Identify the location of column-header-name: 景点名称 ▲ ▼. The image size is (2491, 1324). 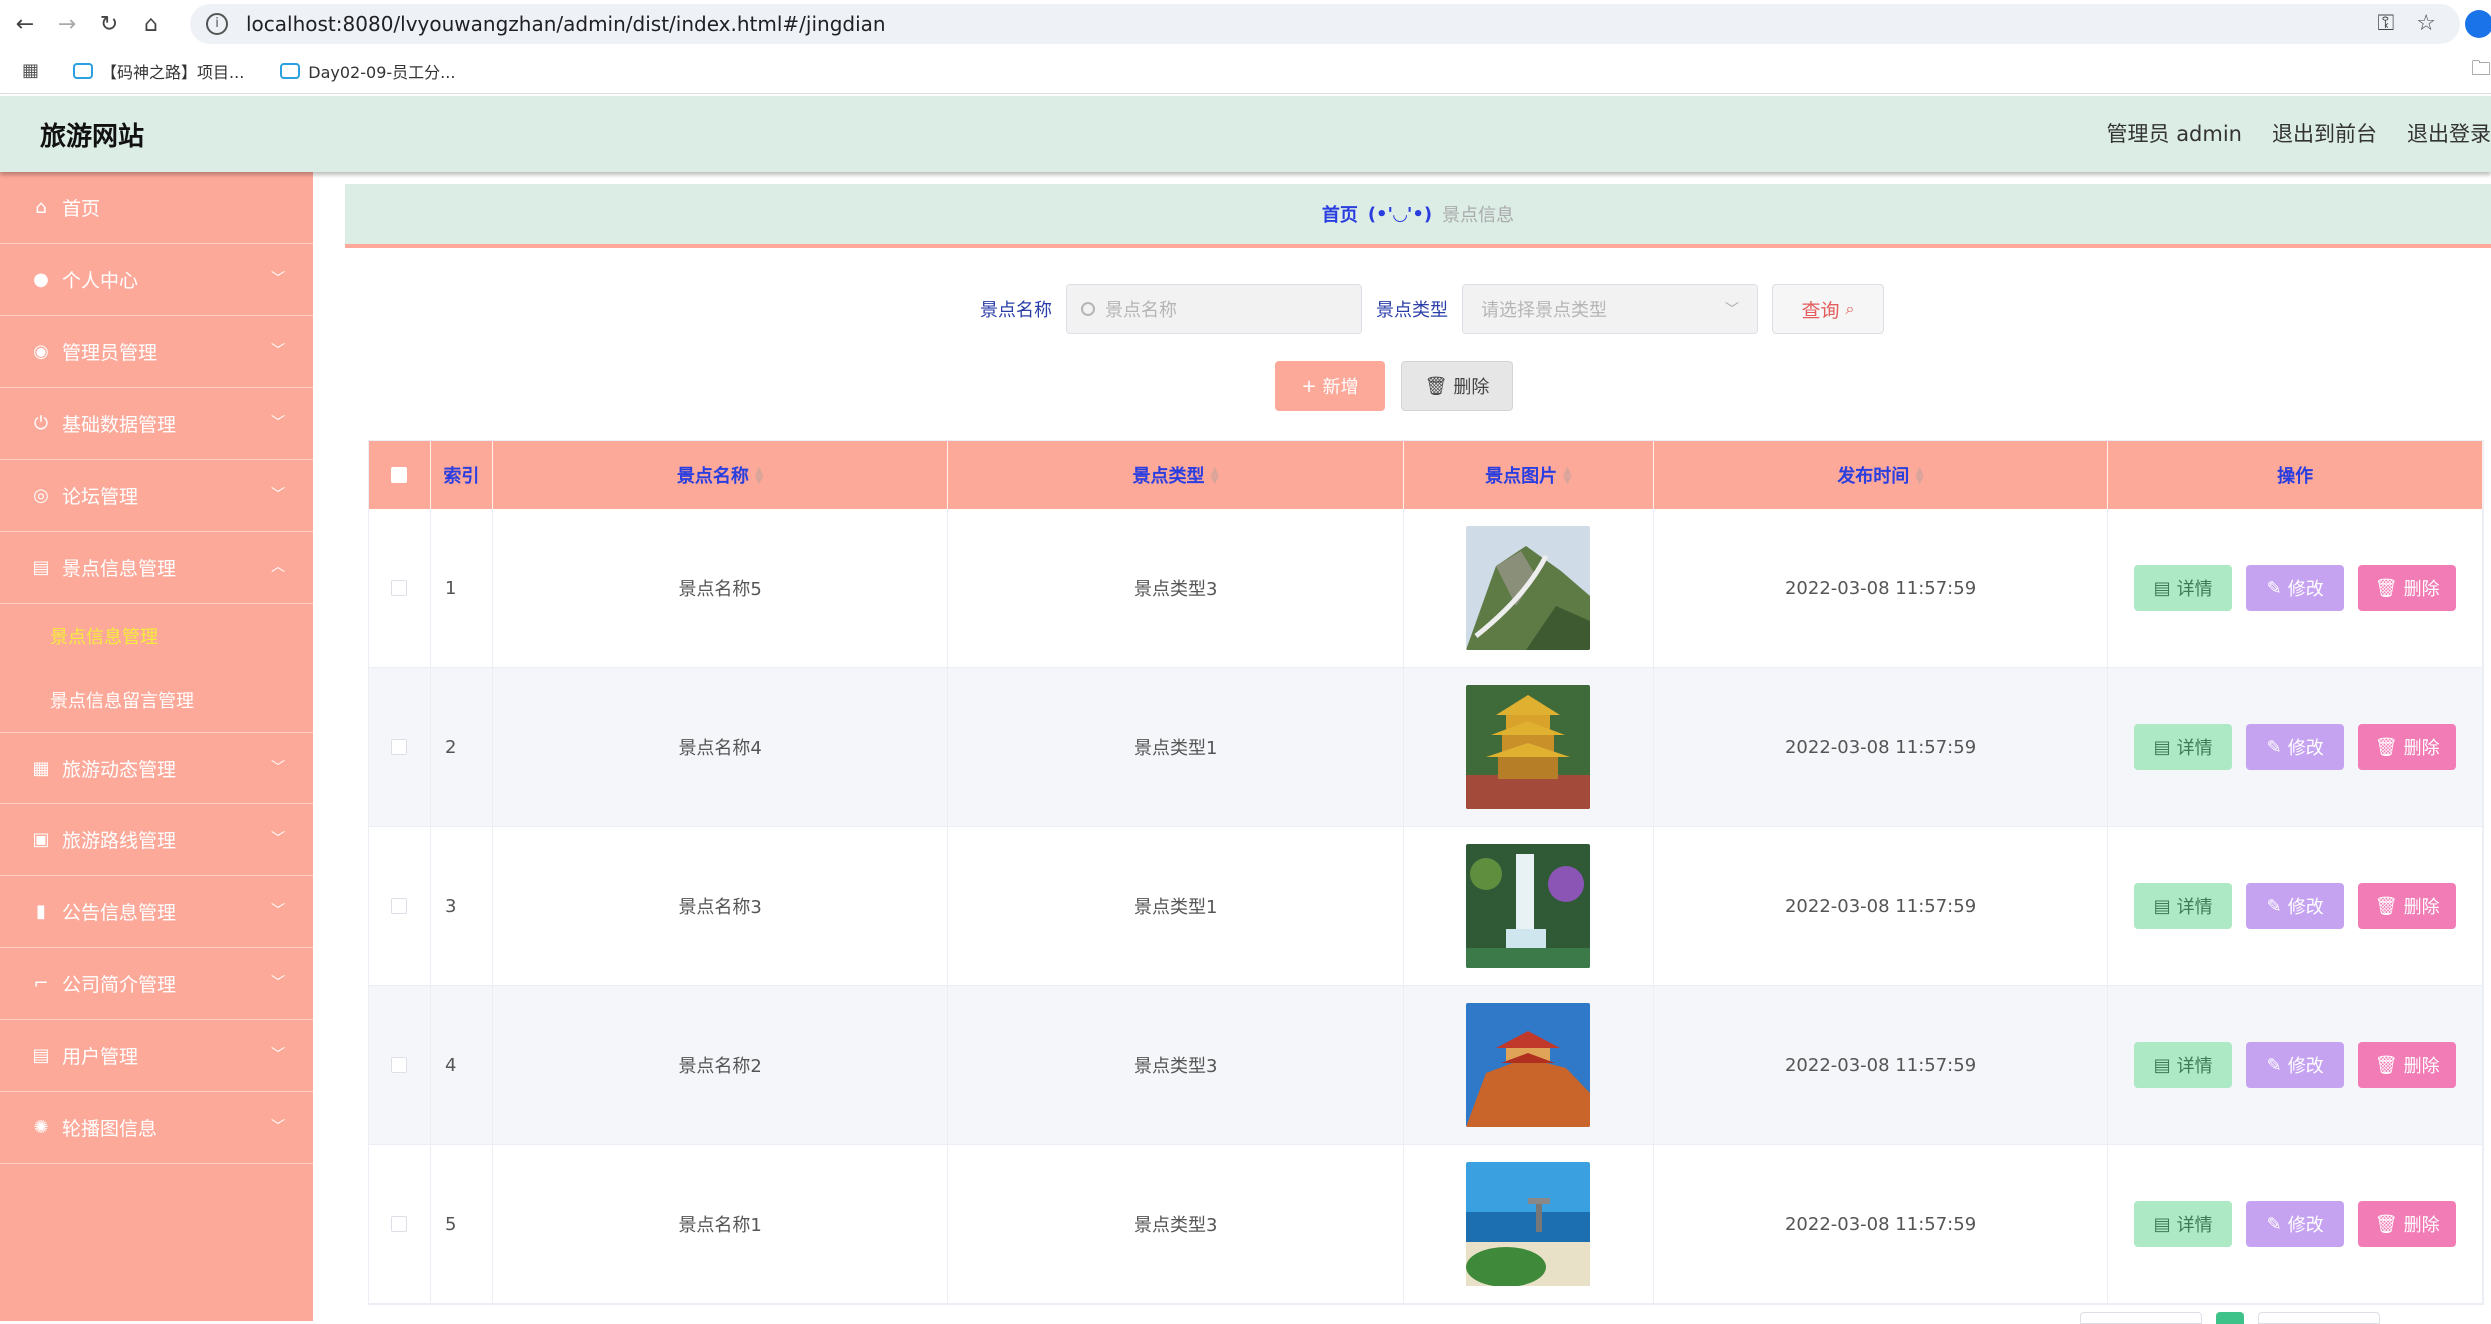
(721, 475).